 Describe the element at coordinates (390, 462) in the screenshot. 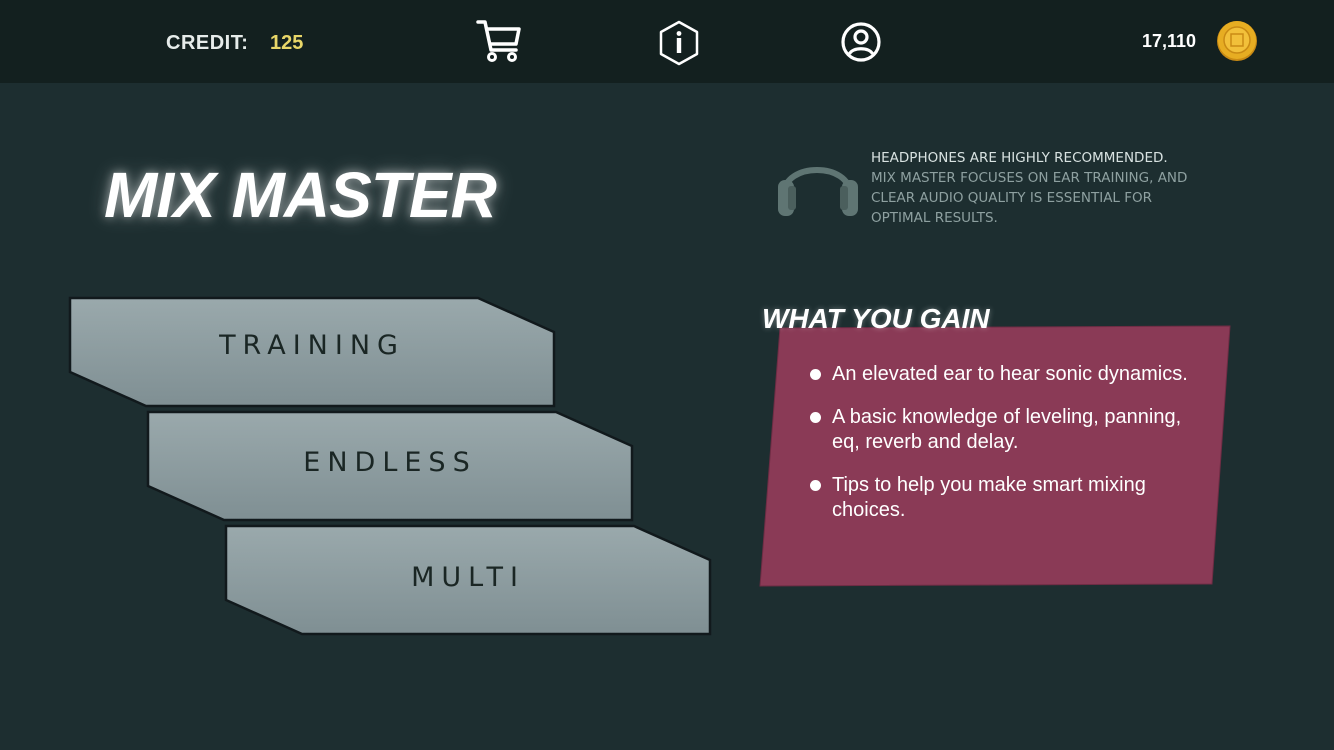

I see `endless-label: ENDLESS` at that location.